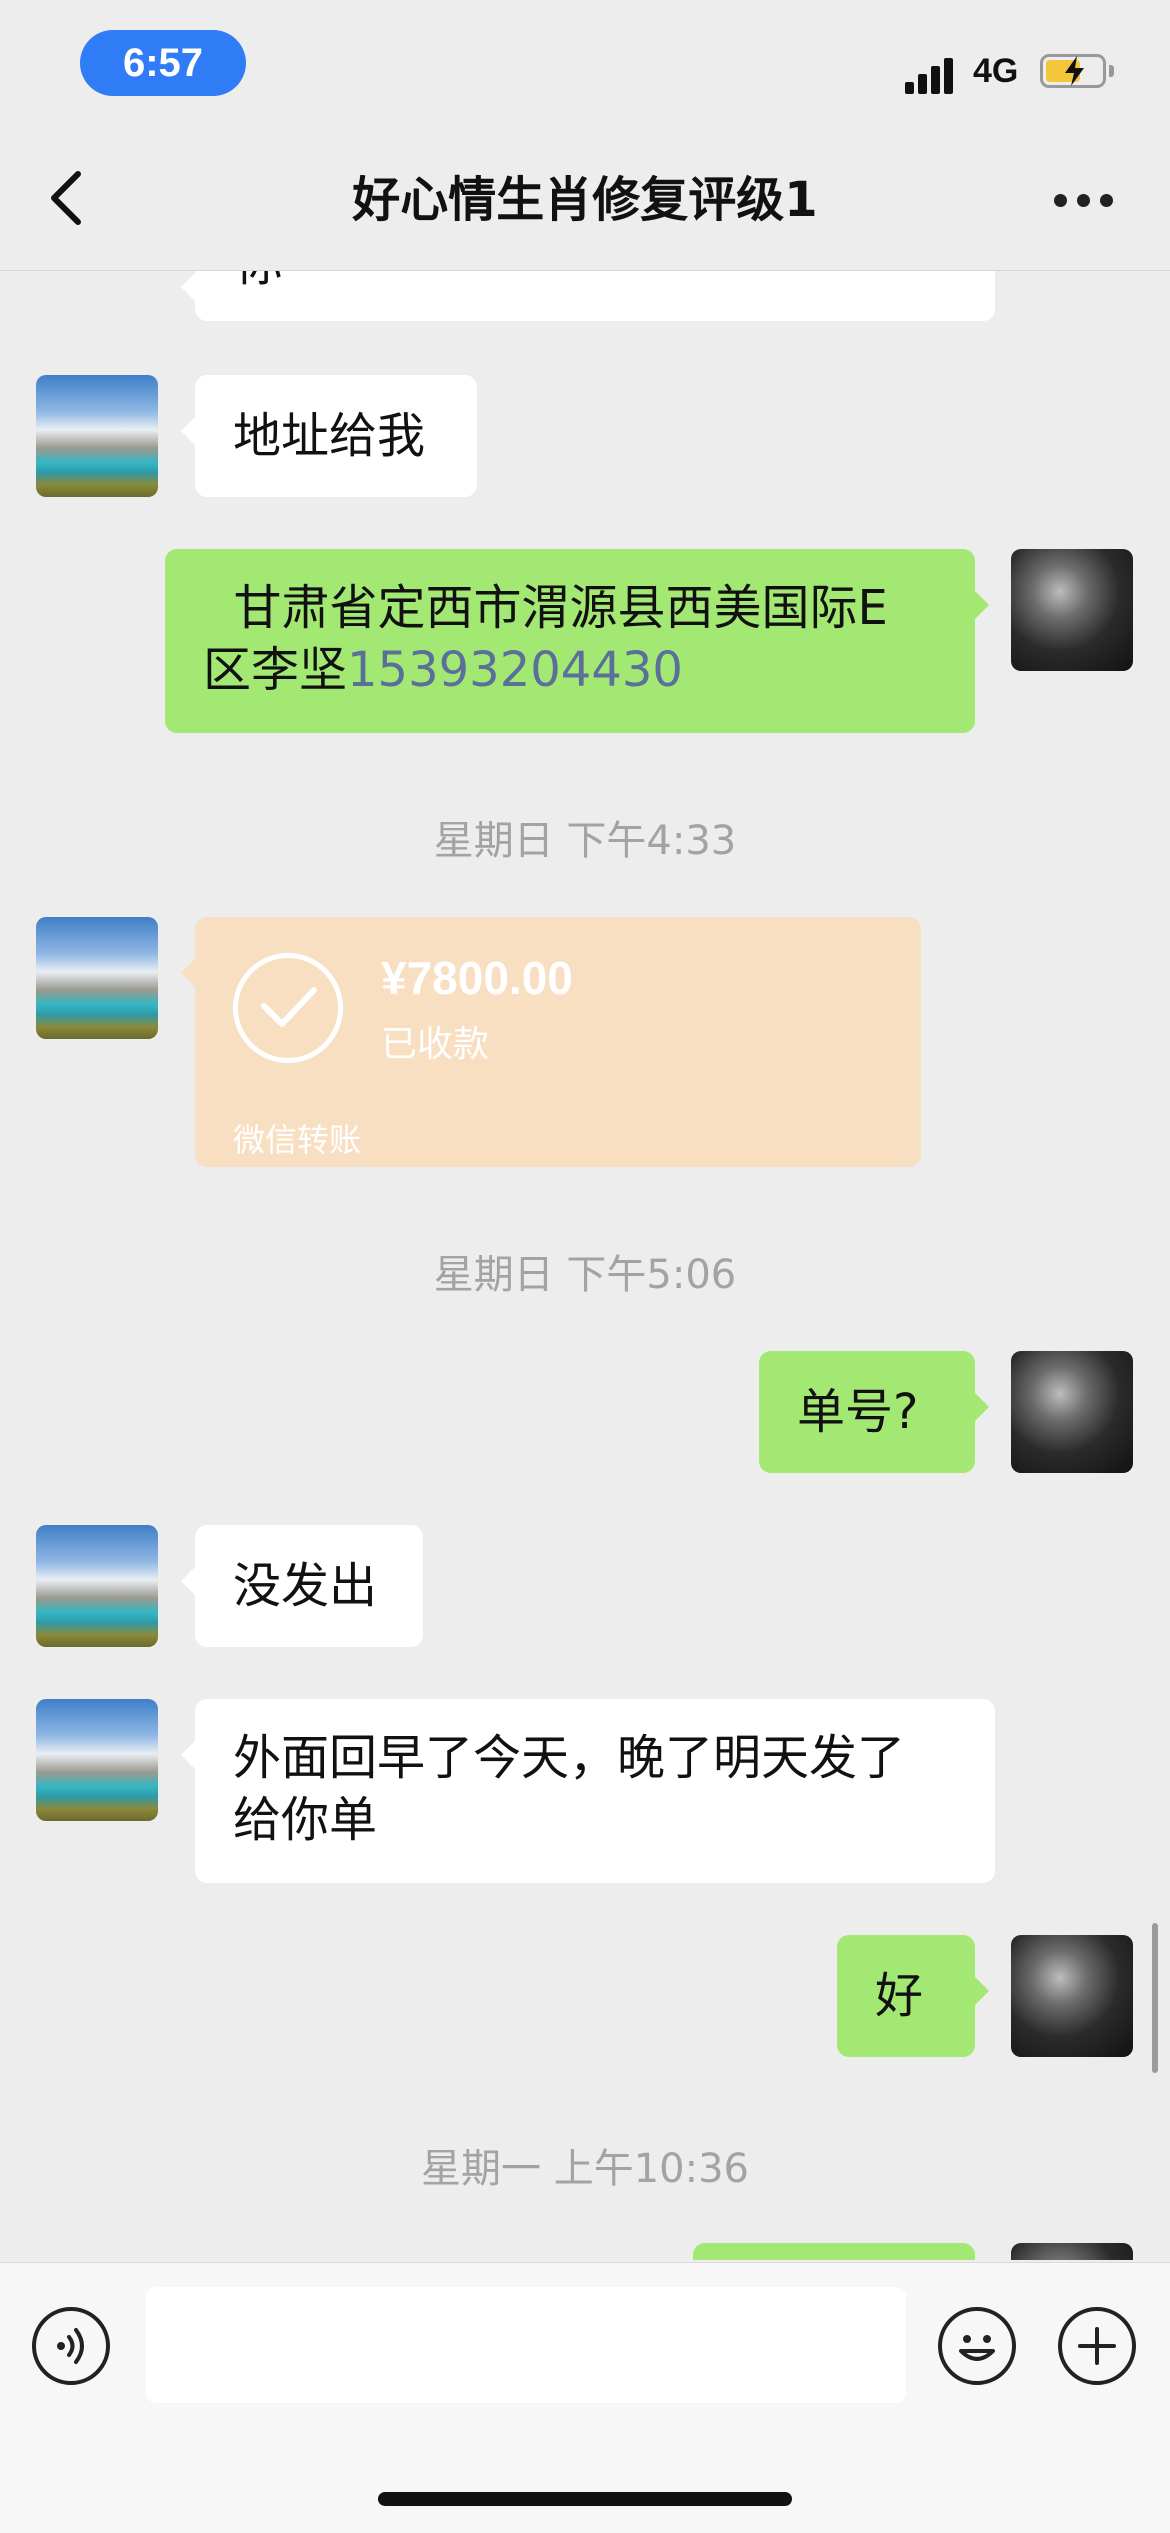  What do you see at coordinates (1073, 71) in the screenshot?
I see `battery-icon` at bounding box center [1073, 71].